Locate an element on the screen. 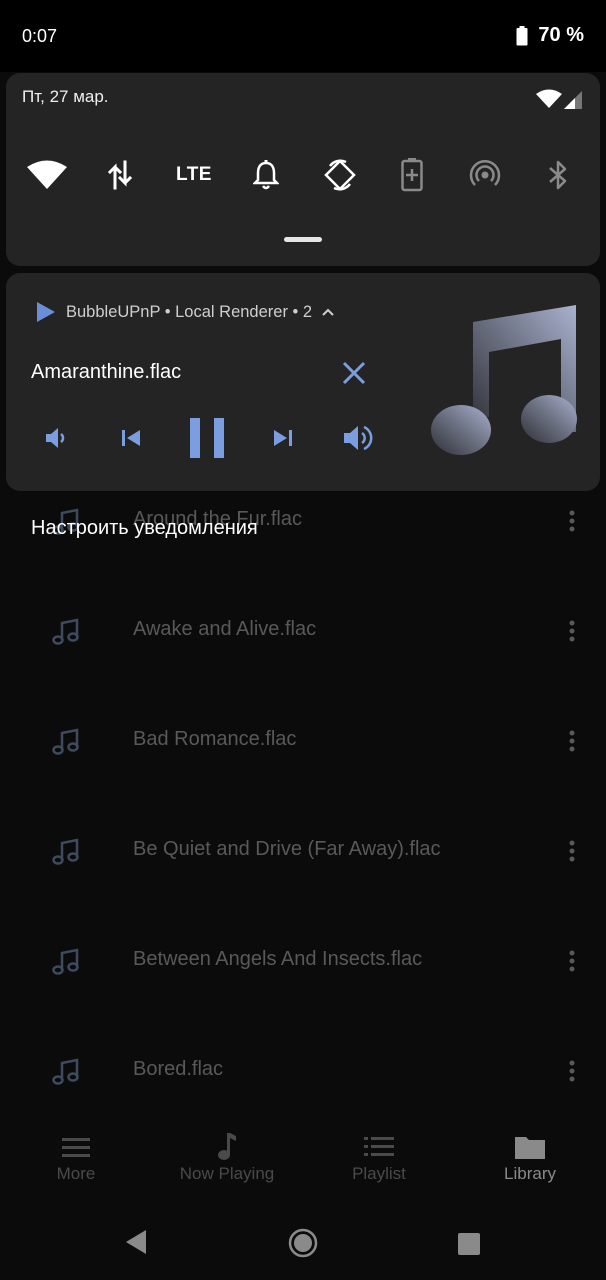 The height and width of the screenshot is (1280, 606). list-item: Be Quiet and Drive (Far Away).flac is located at coordinates (303, 851).